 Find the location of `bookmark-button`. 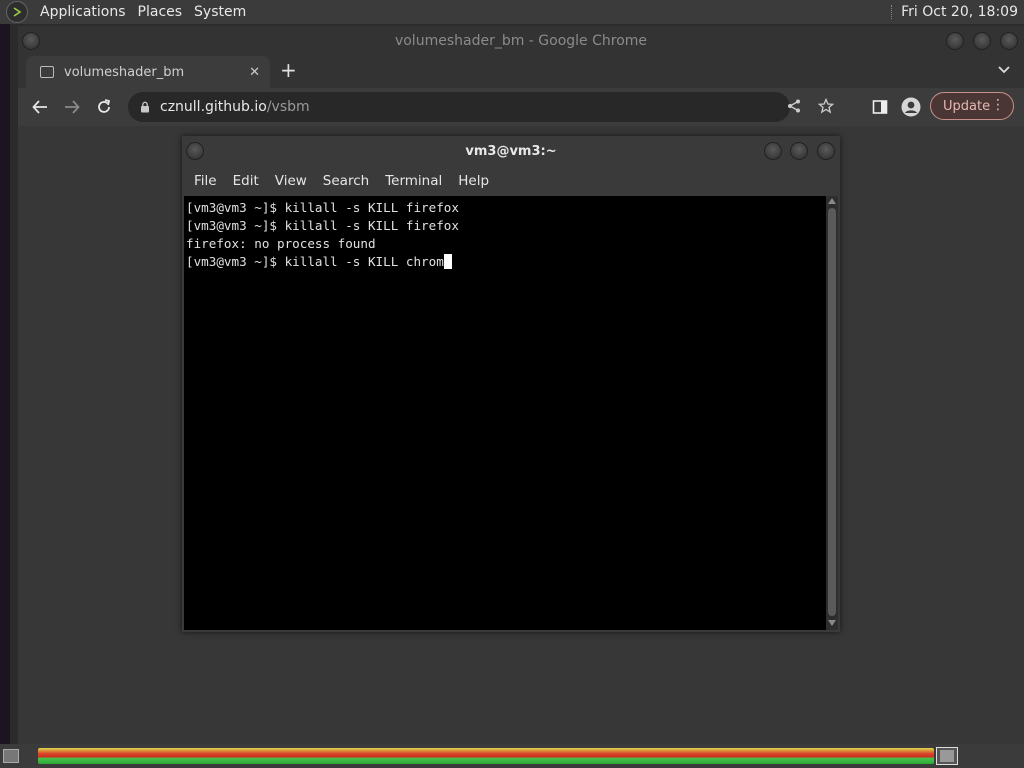

bookmark-button is located at coordinates (826, 107).